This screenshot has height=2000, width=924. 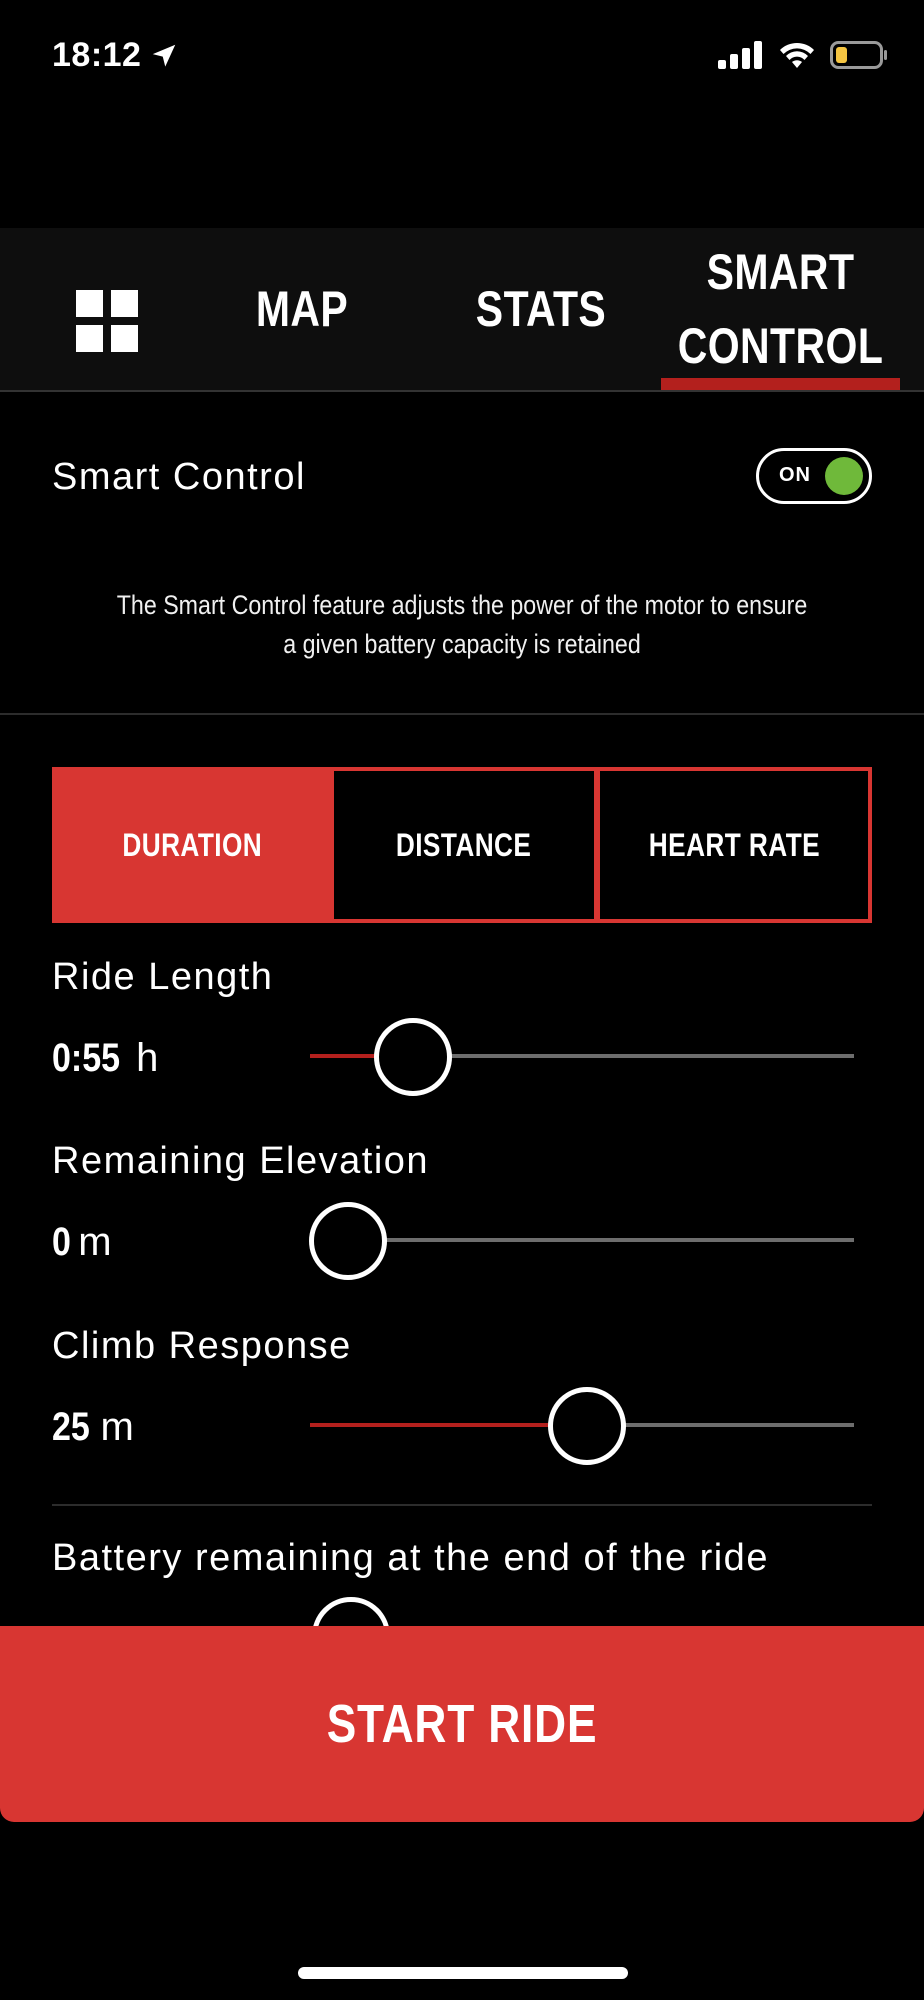 What do you see at coordinates (844, 476) in the screenshot?
I see `toggle-knob` at bounding box center [844, 476].